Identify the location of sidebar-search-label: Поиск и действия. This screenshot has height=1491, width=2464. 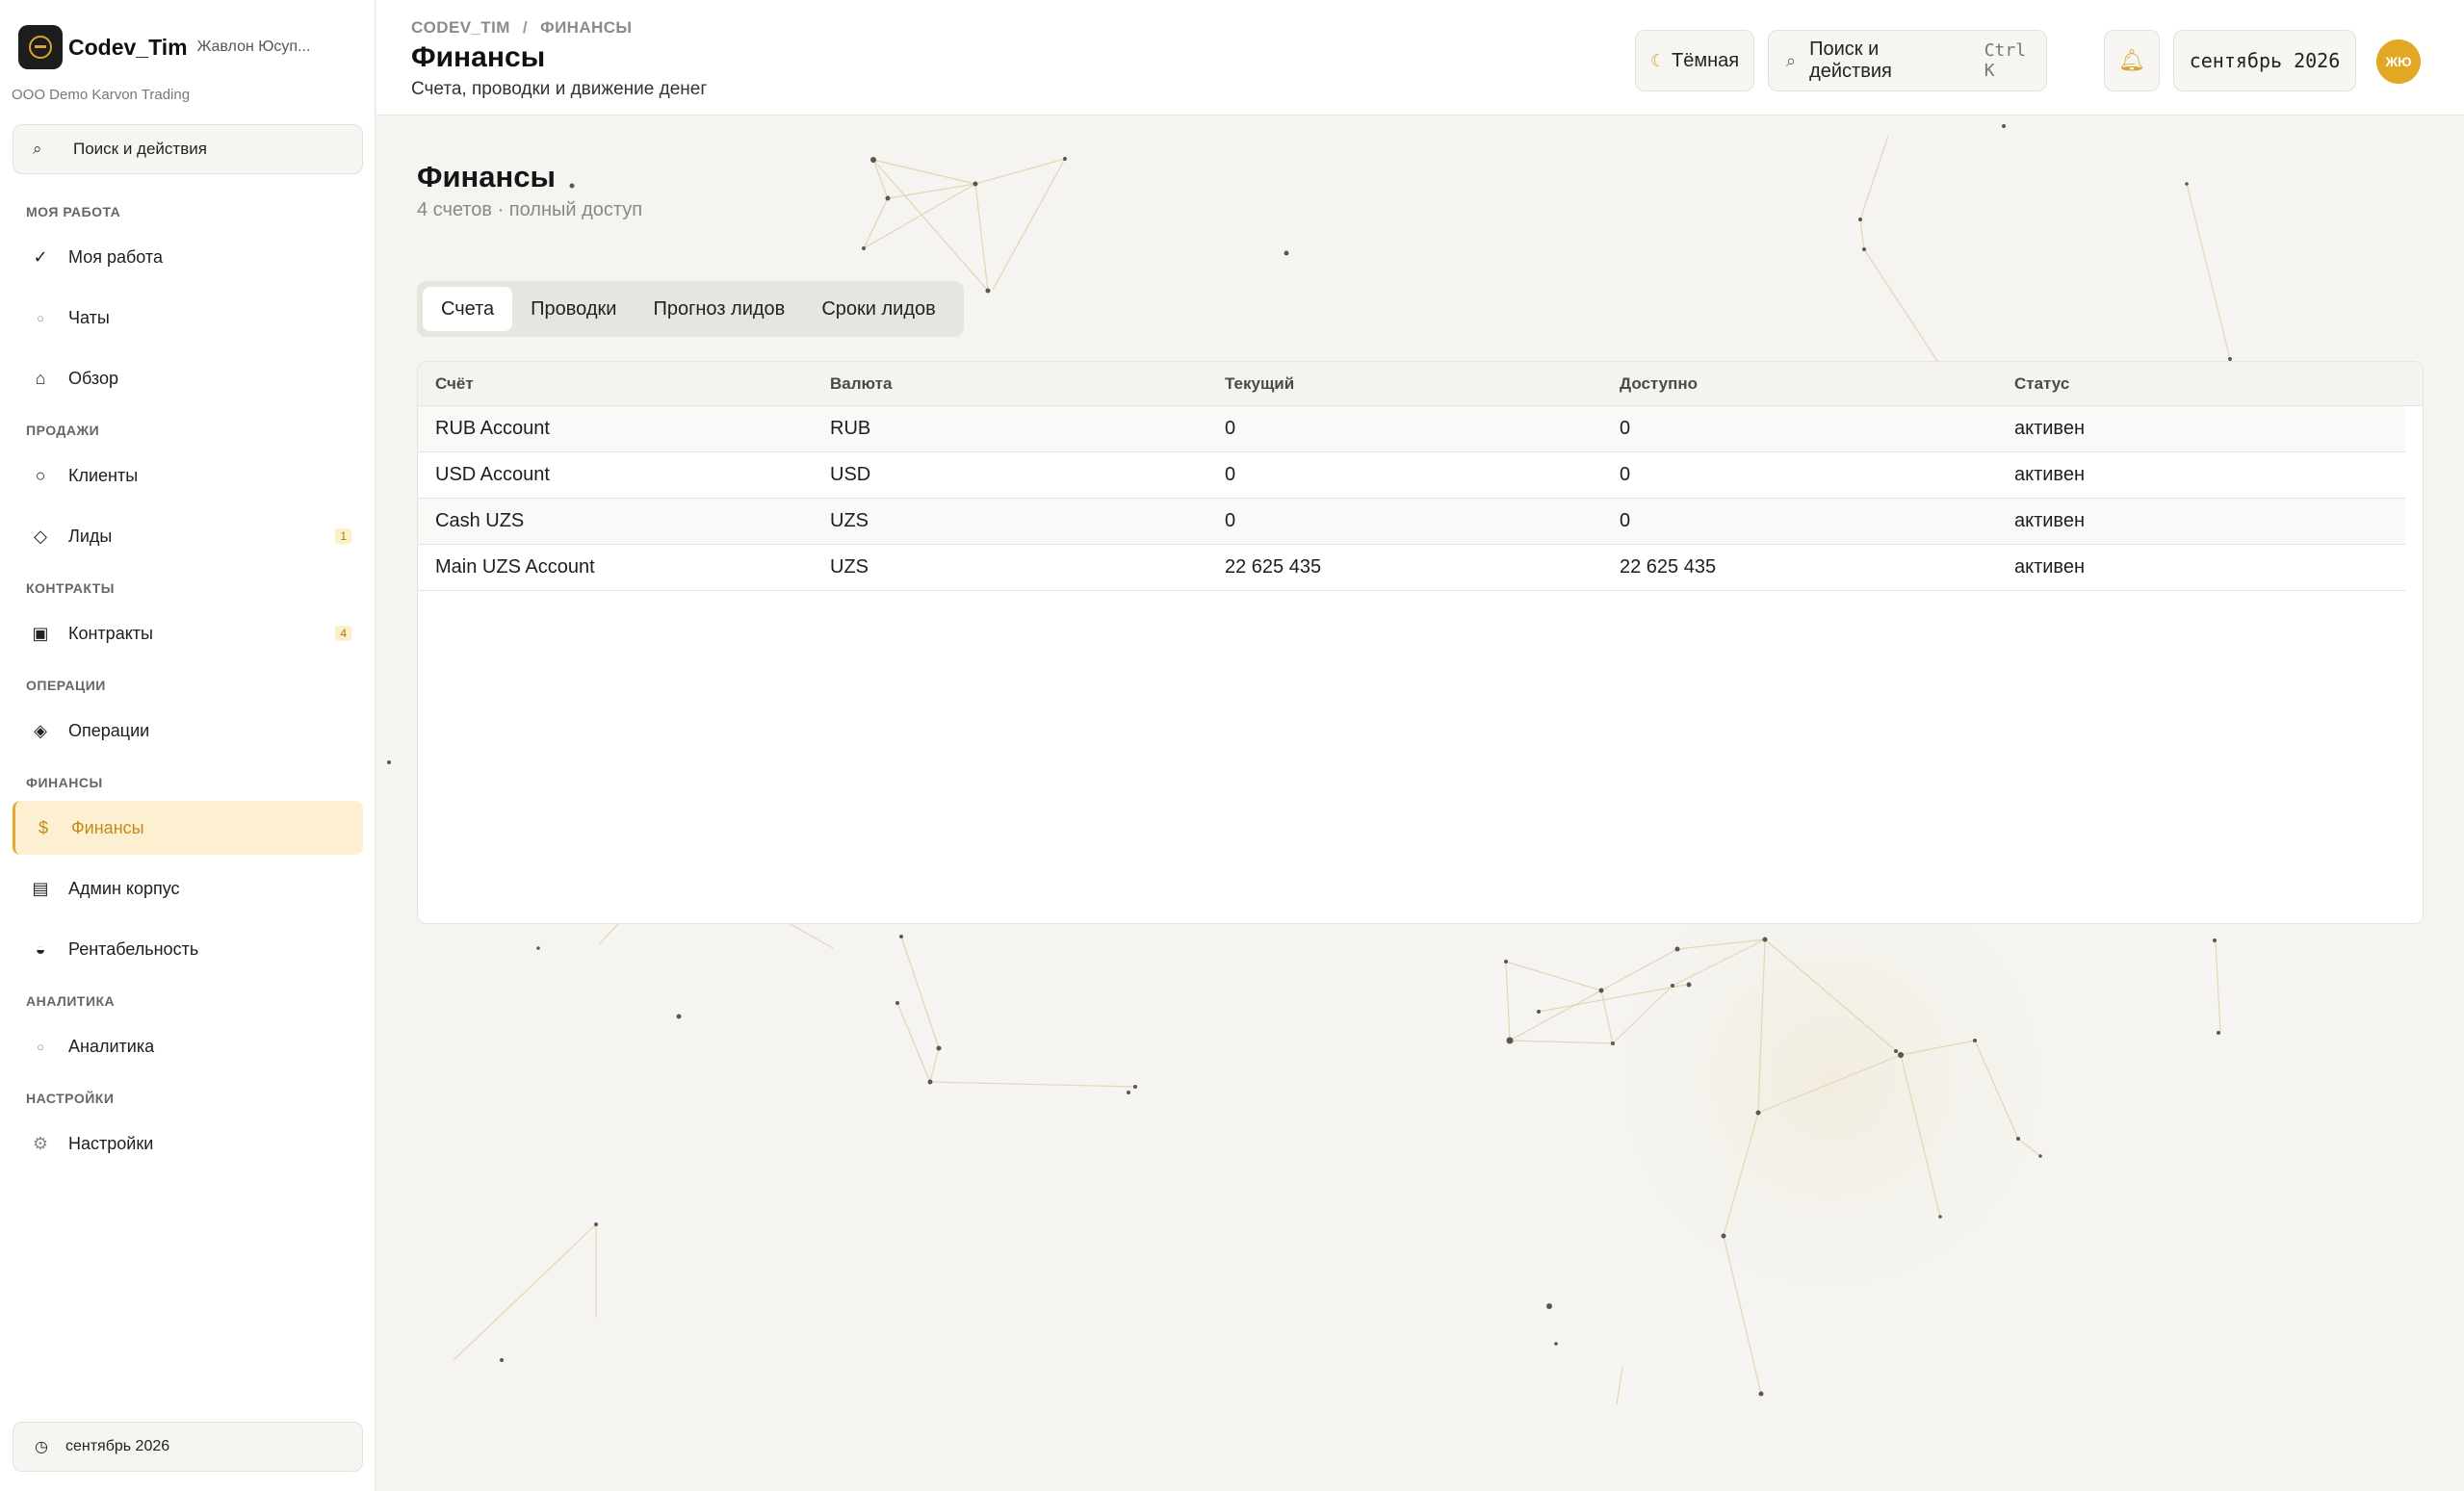
(140, 149).